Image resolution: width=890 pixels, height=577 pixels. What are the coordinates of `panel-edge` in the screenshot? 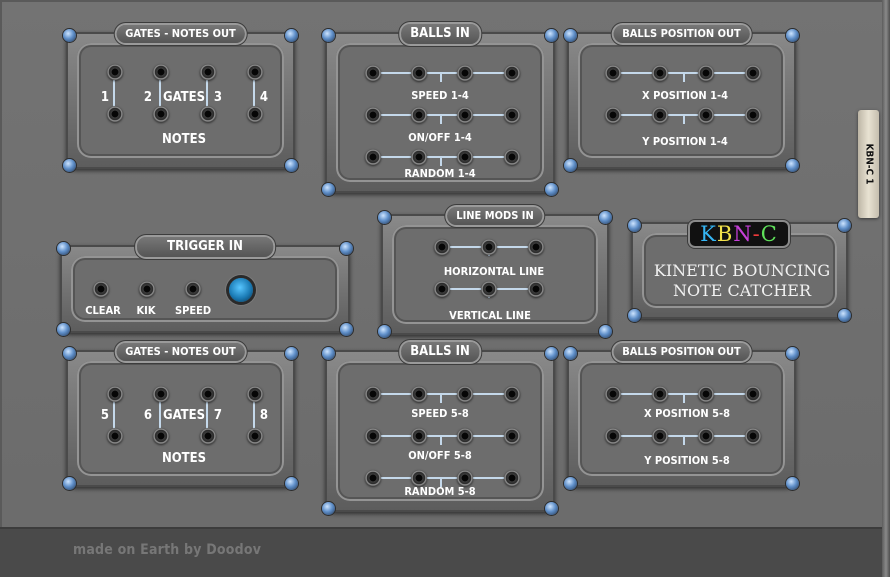 It's located at (886, 288).